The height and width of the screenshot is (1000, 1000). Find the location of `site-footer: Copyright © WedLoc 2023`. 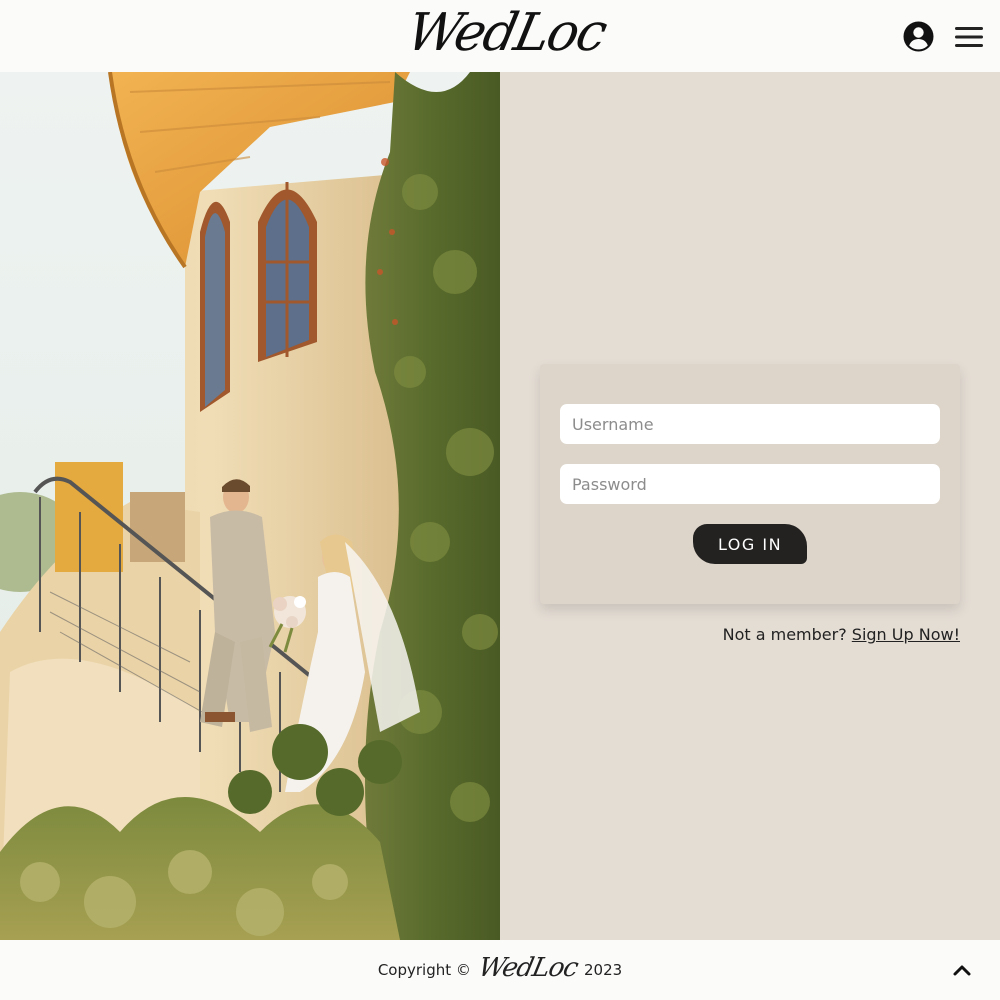

site-footer: Copyright © WedLoc 2023 is located at coordinates (500, 970).